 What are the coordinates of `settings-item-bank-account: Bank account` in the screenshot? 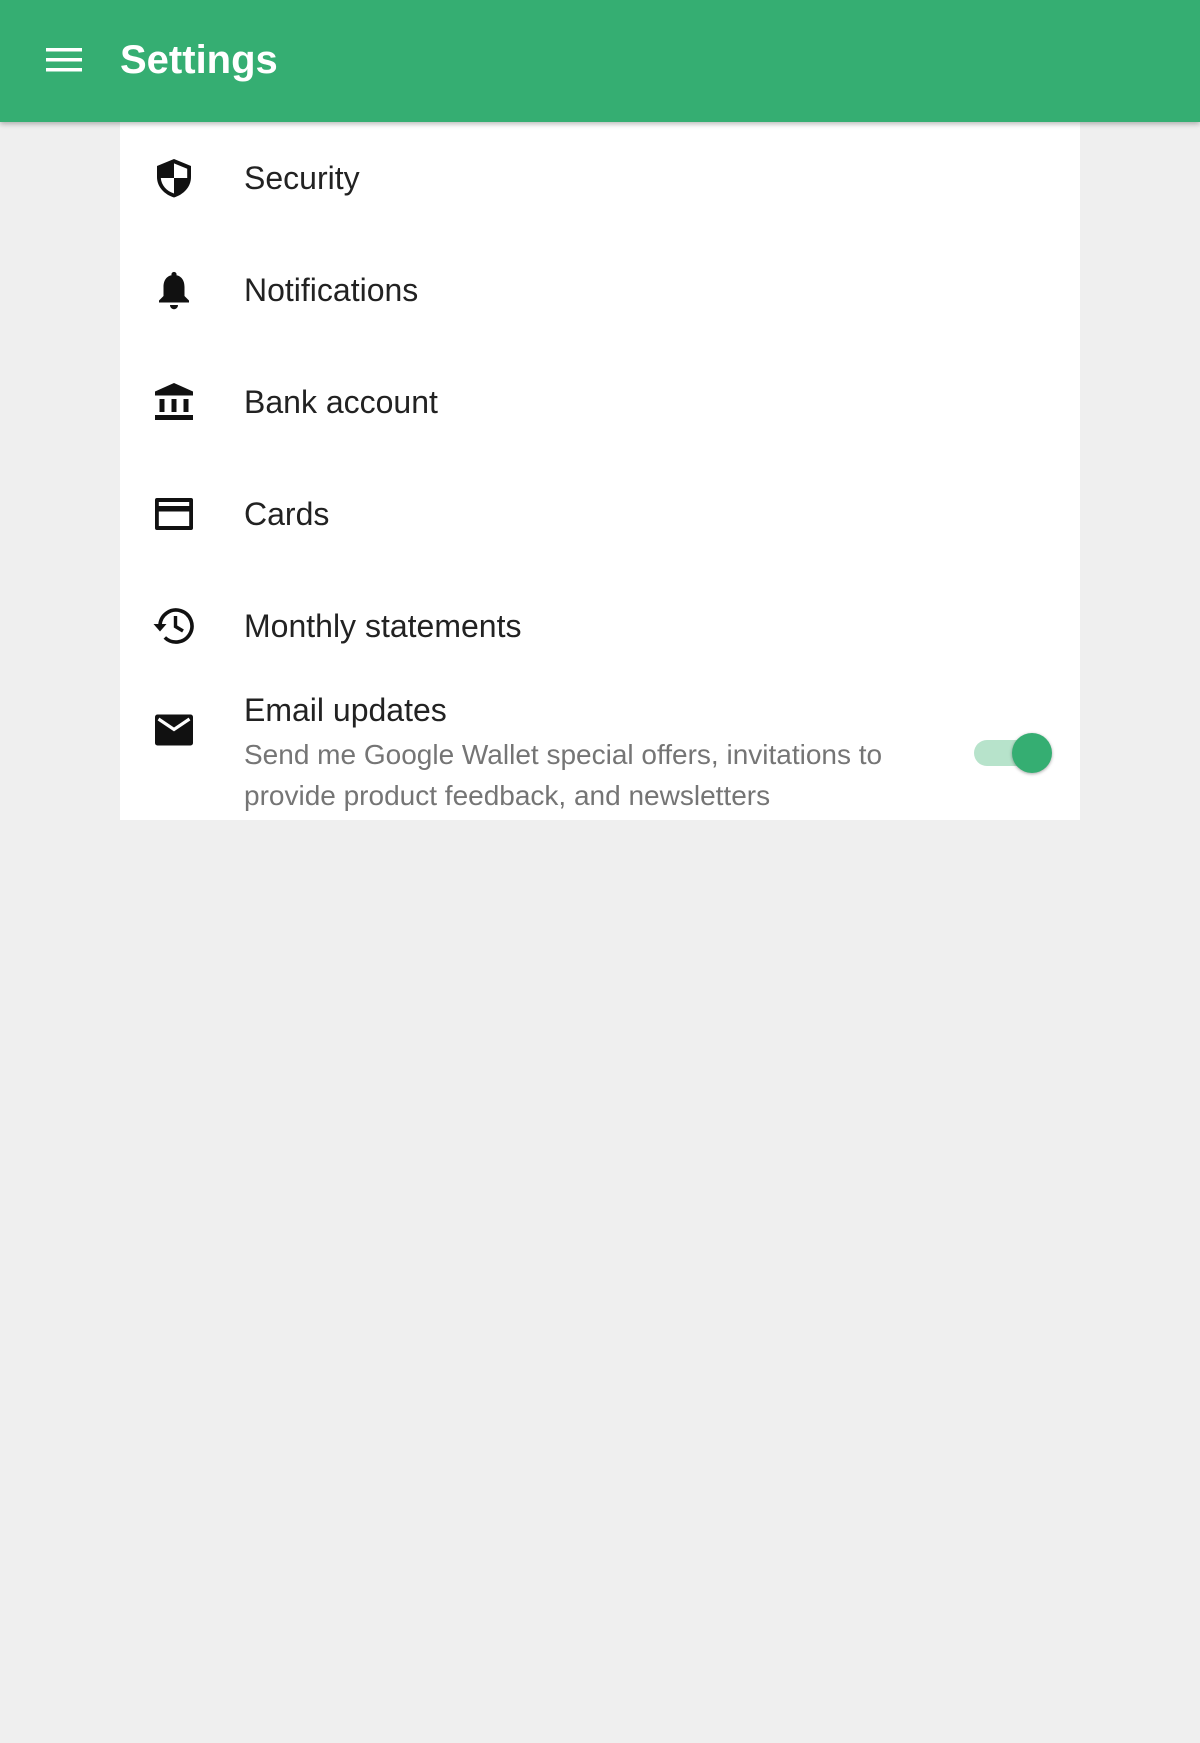 It's located at (600, 402).